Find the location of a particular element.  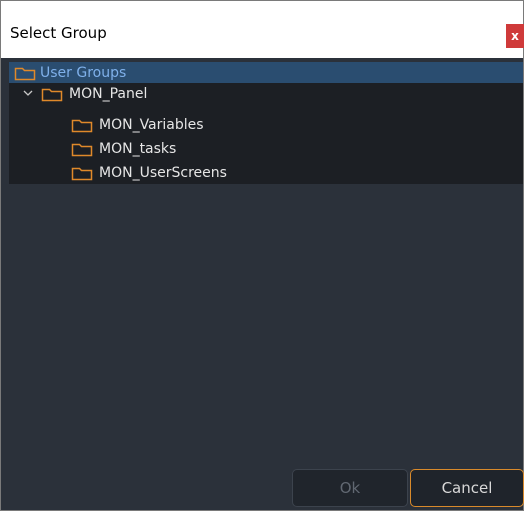

tree-node-label: User Groups is located at coordinates (83, 72).